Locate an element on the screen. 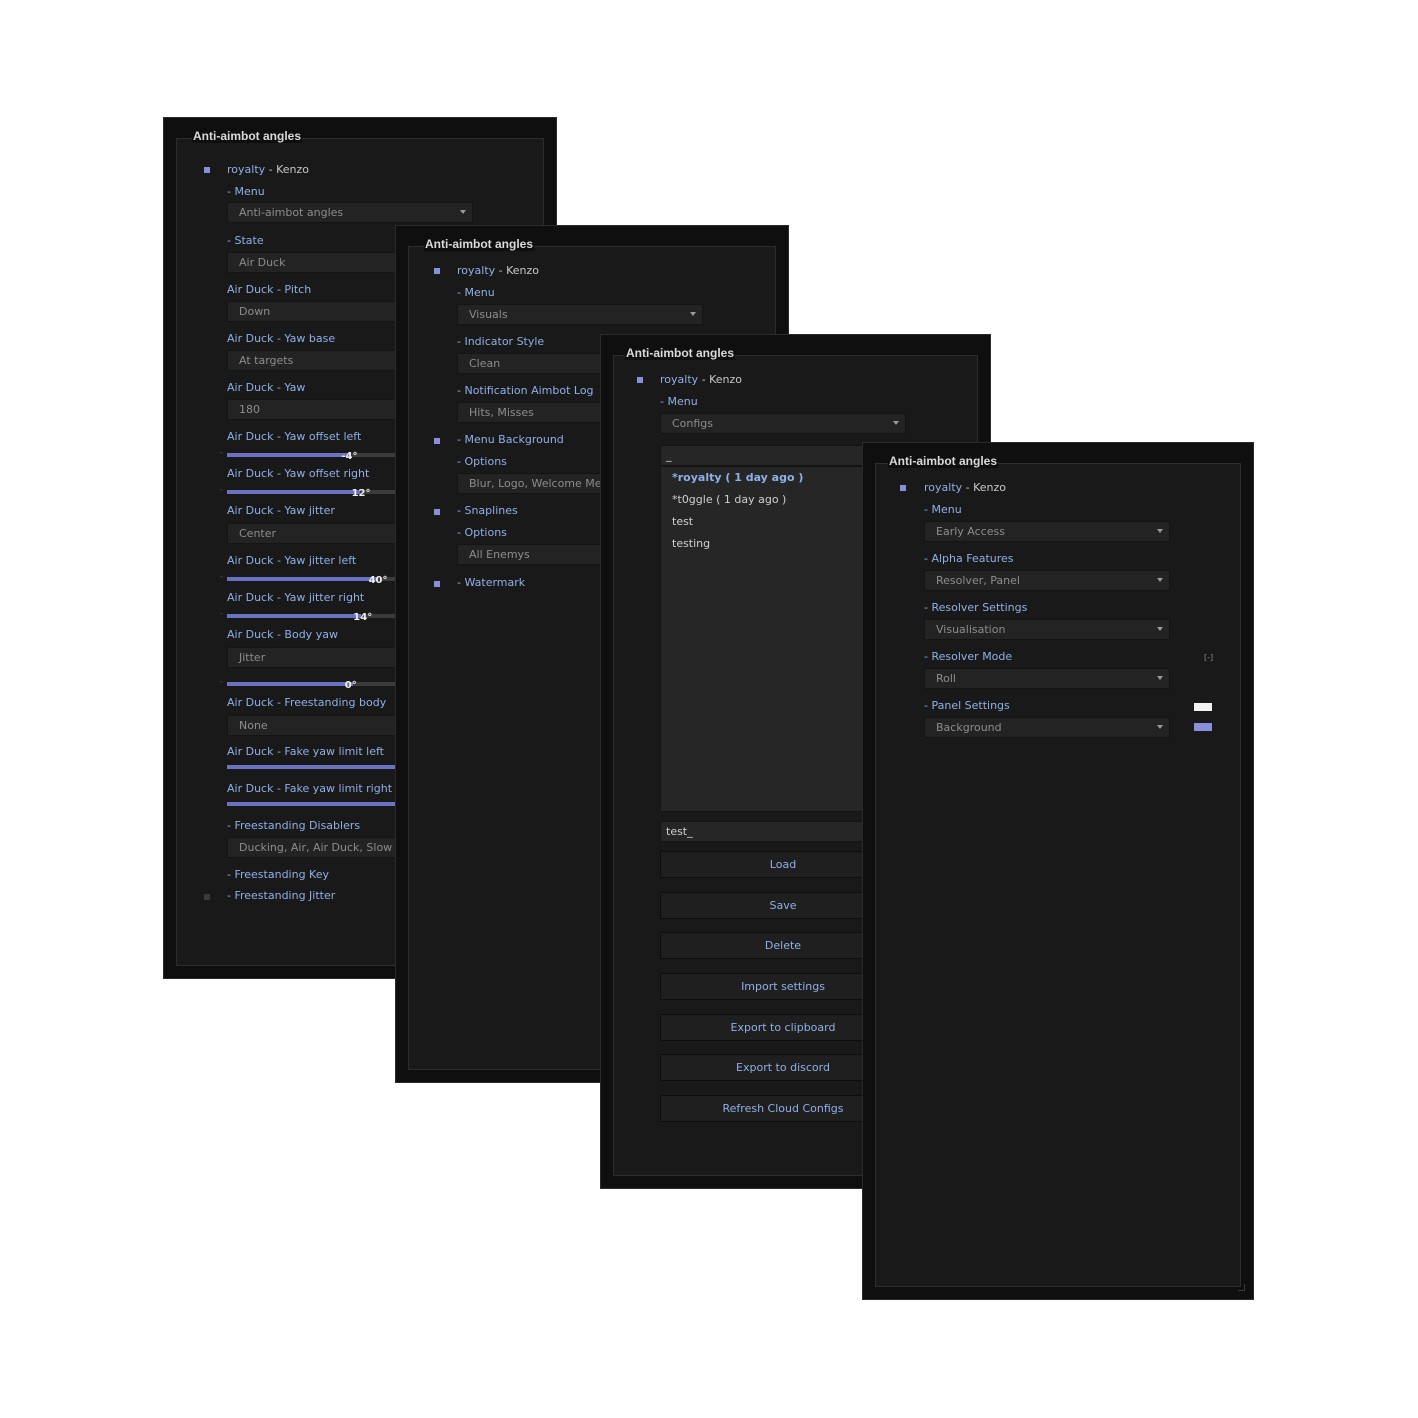  state-value: Air Duck is located at coordinates (262, 262).